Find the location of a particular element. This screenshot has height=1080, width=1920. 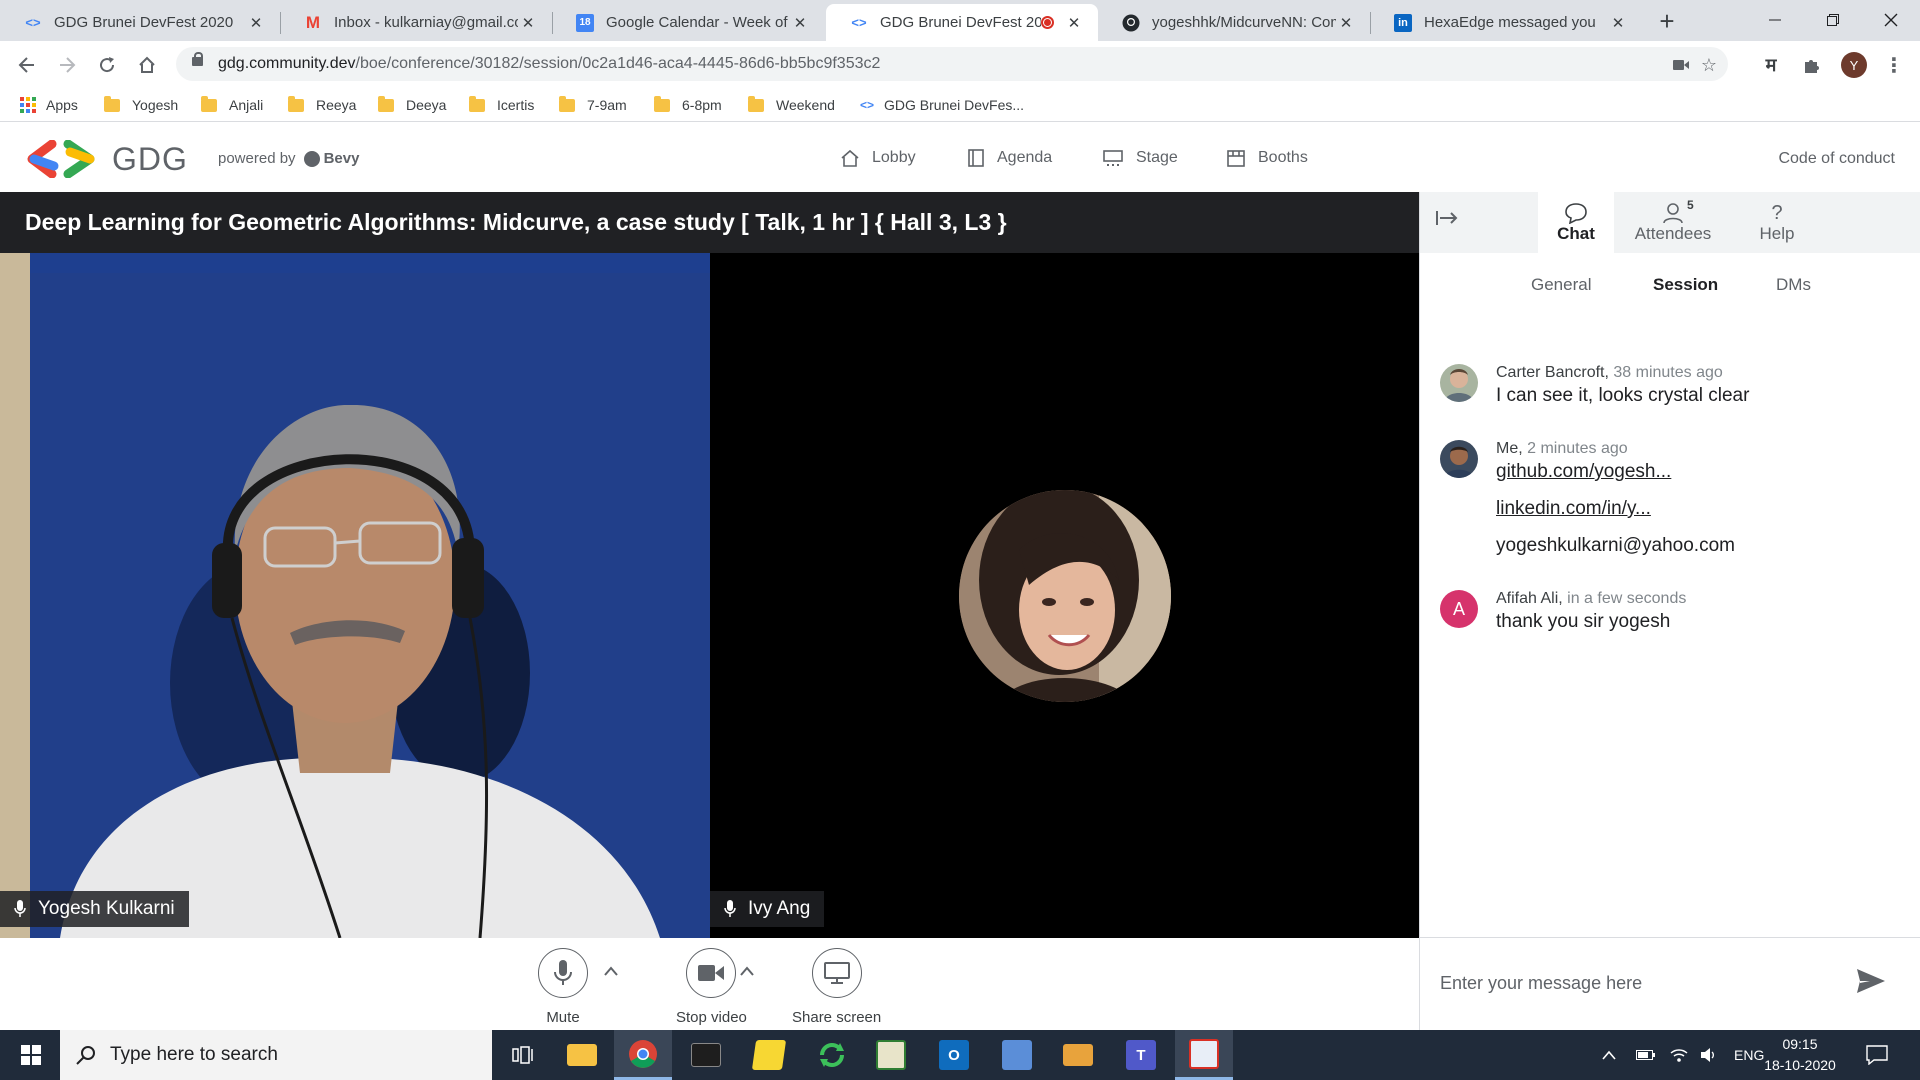

minimize-button is located at coordinates (1775, 20).